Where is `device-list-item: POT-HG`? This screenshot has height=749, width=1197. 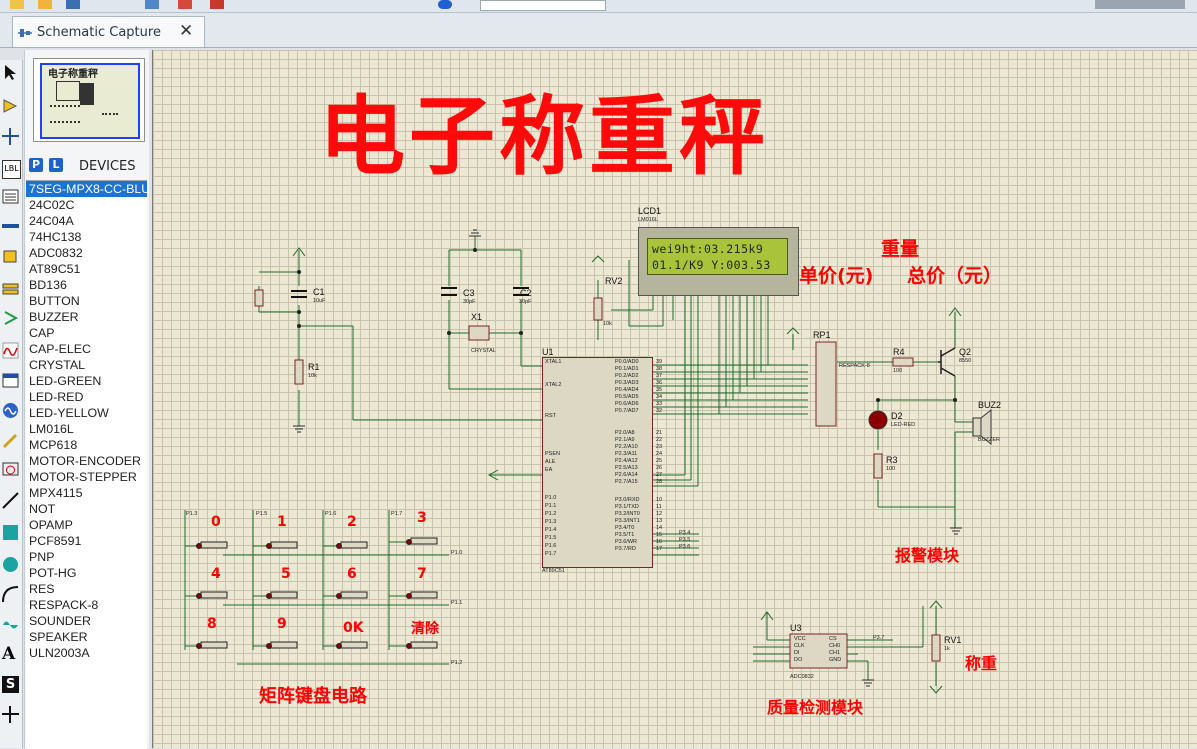 device-list-item: POT-HG is located at coordinates (86, 573).